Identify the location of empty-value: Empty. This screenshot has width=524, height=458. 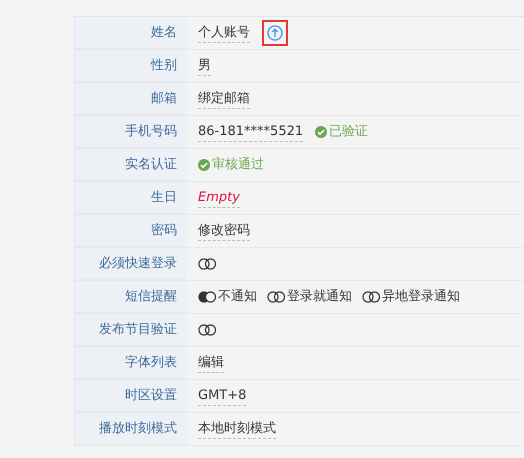
(219, 198).